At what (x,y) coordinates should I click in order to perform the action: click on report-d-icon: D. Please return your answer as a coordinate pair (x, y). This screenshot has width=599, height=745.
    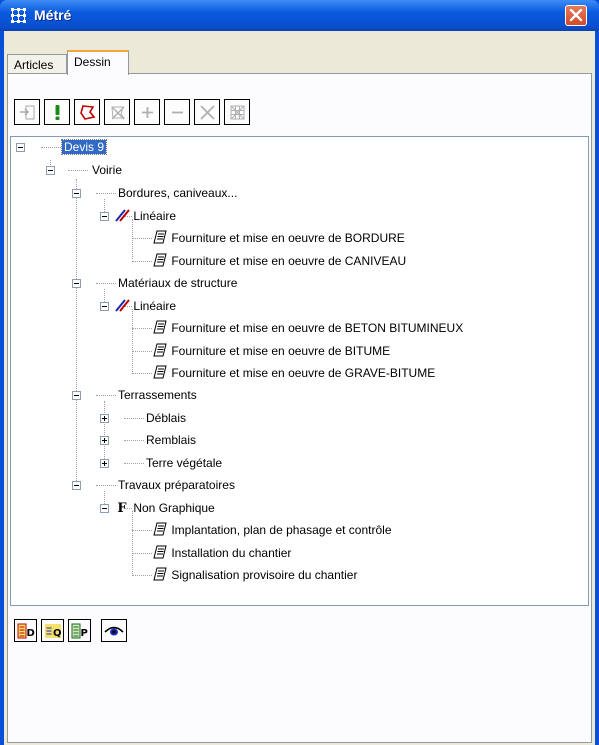
    Looking at the image, I should click on (26, 631).